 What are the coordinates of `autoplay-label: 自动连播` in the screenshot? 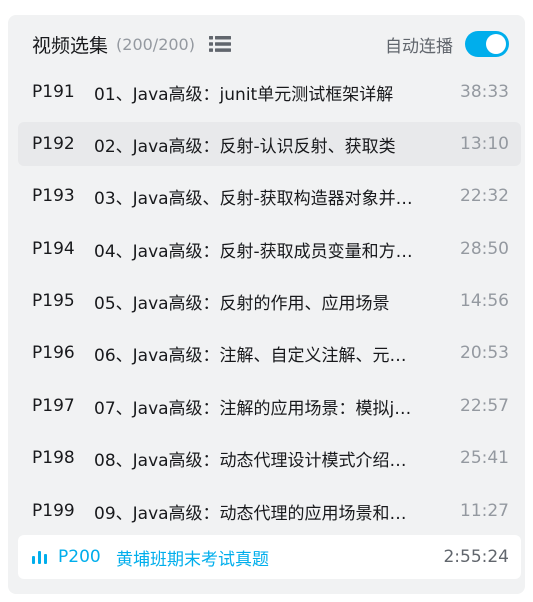 It's located at (419, 46).